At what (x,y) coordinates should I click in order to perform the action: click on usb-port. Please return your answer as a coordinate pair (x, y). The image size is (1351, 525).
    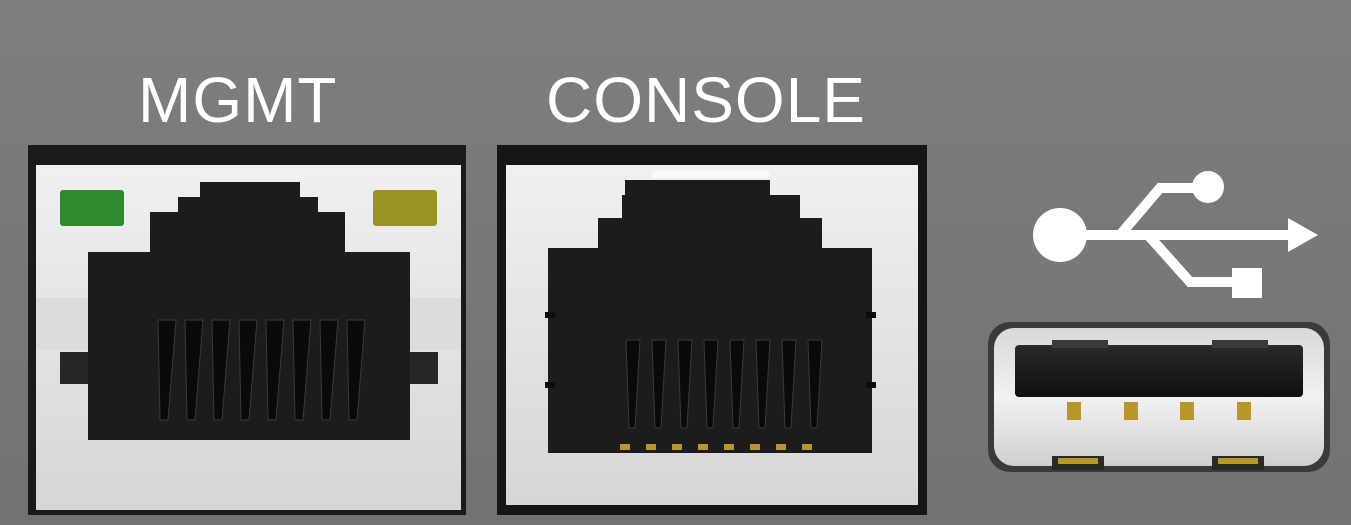
    Looking at the image, I should click on (1159, 397).